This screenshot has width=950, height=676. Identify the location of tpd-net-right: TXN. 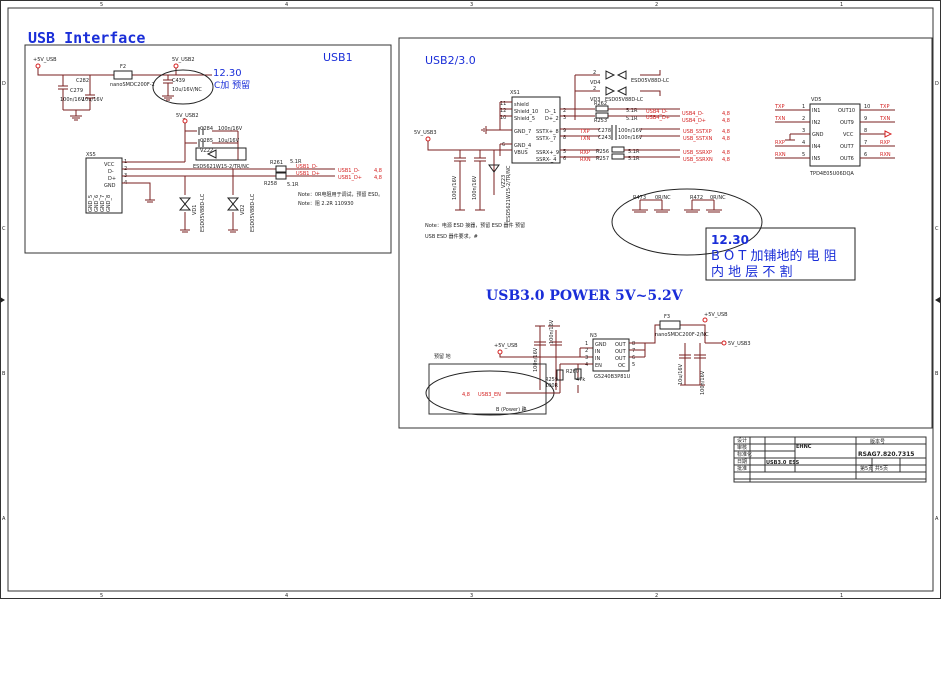
(884, 119).